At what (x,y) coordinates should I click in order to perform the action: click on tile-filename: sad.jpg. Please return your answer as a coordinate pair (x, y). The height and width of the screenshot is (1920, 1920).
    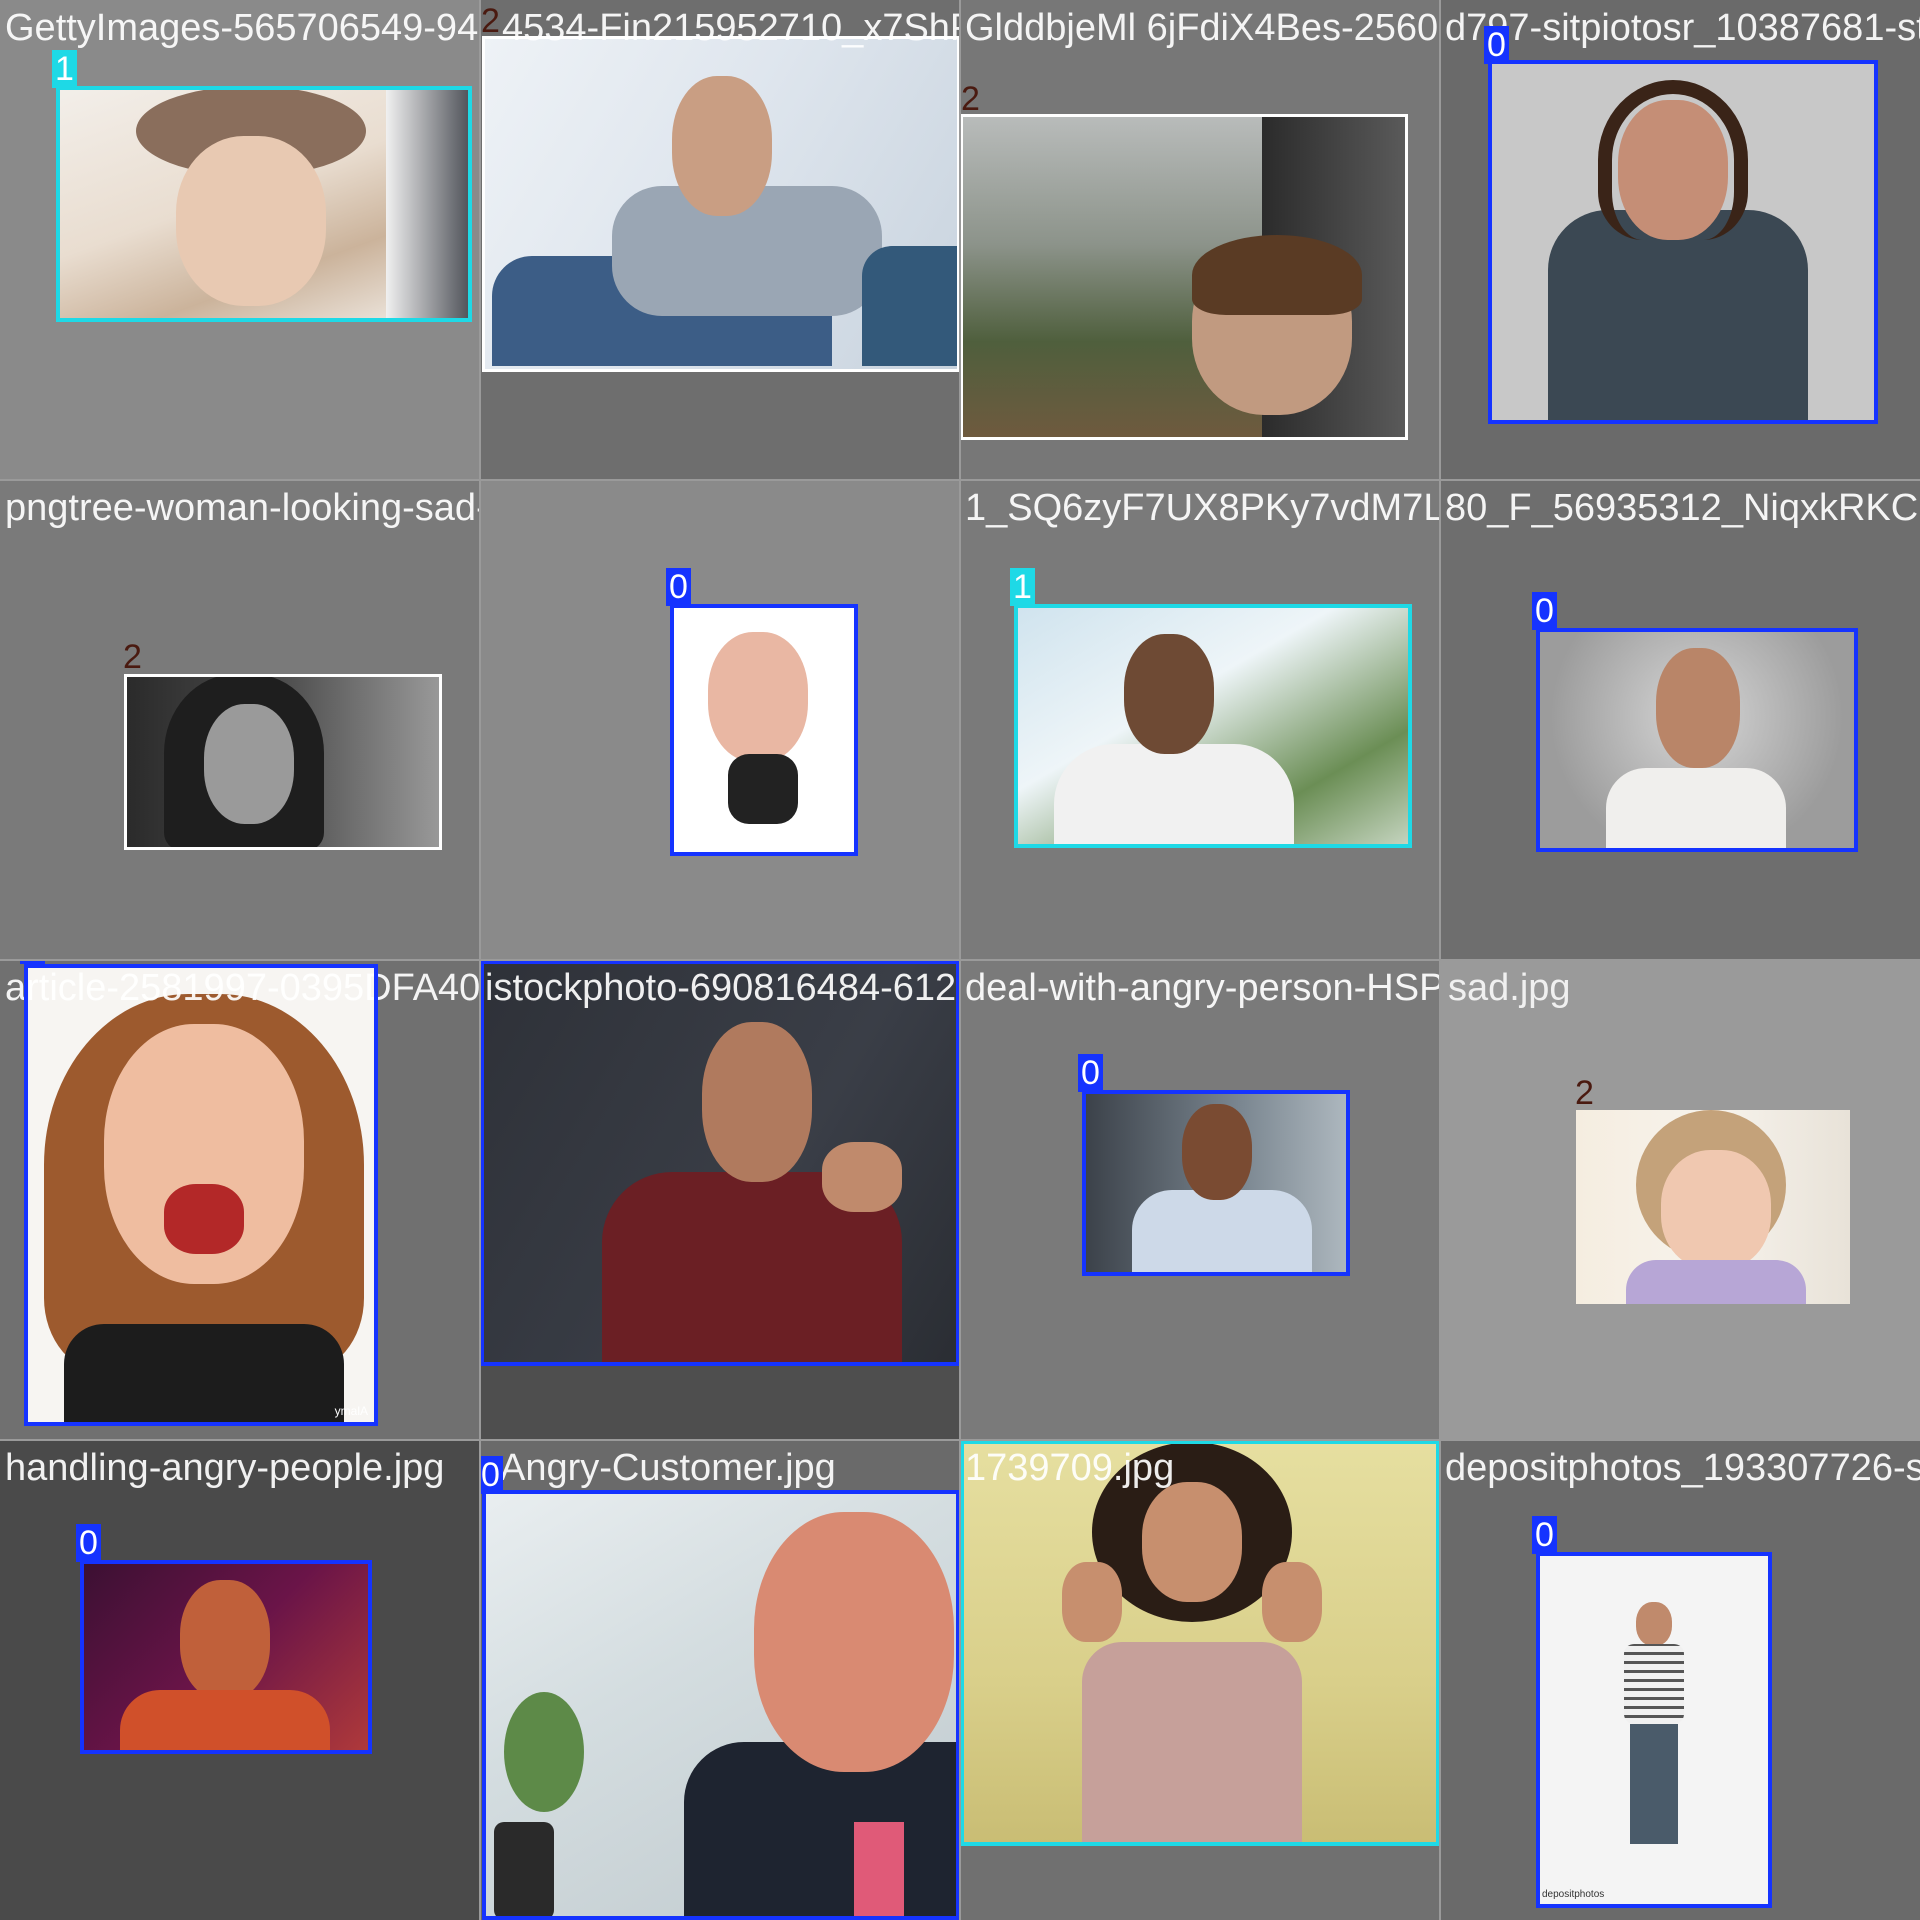
    Looking at the image, I should click on (1509, 988).